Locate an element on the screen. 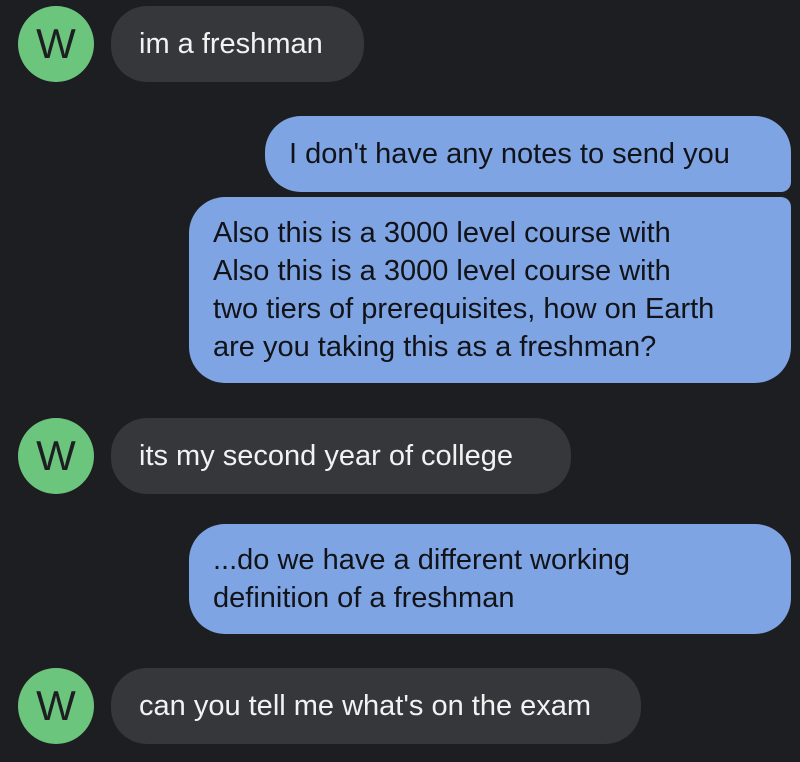 The width and height of the screenshot is (800, 762). incoming-message: can you tell me what's on the exam is located at coordinates (376, 706).